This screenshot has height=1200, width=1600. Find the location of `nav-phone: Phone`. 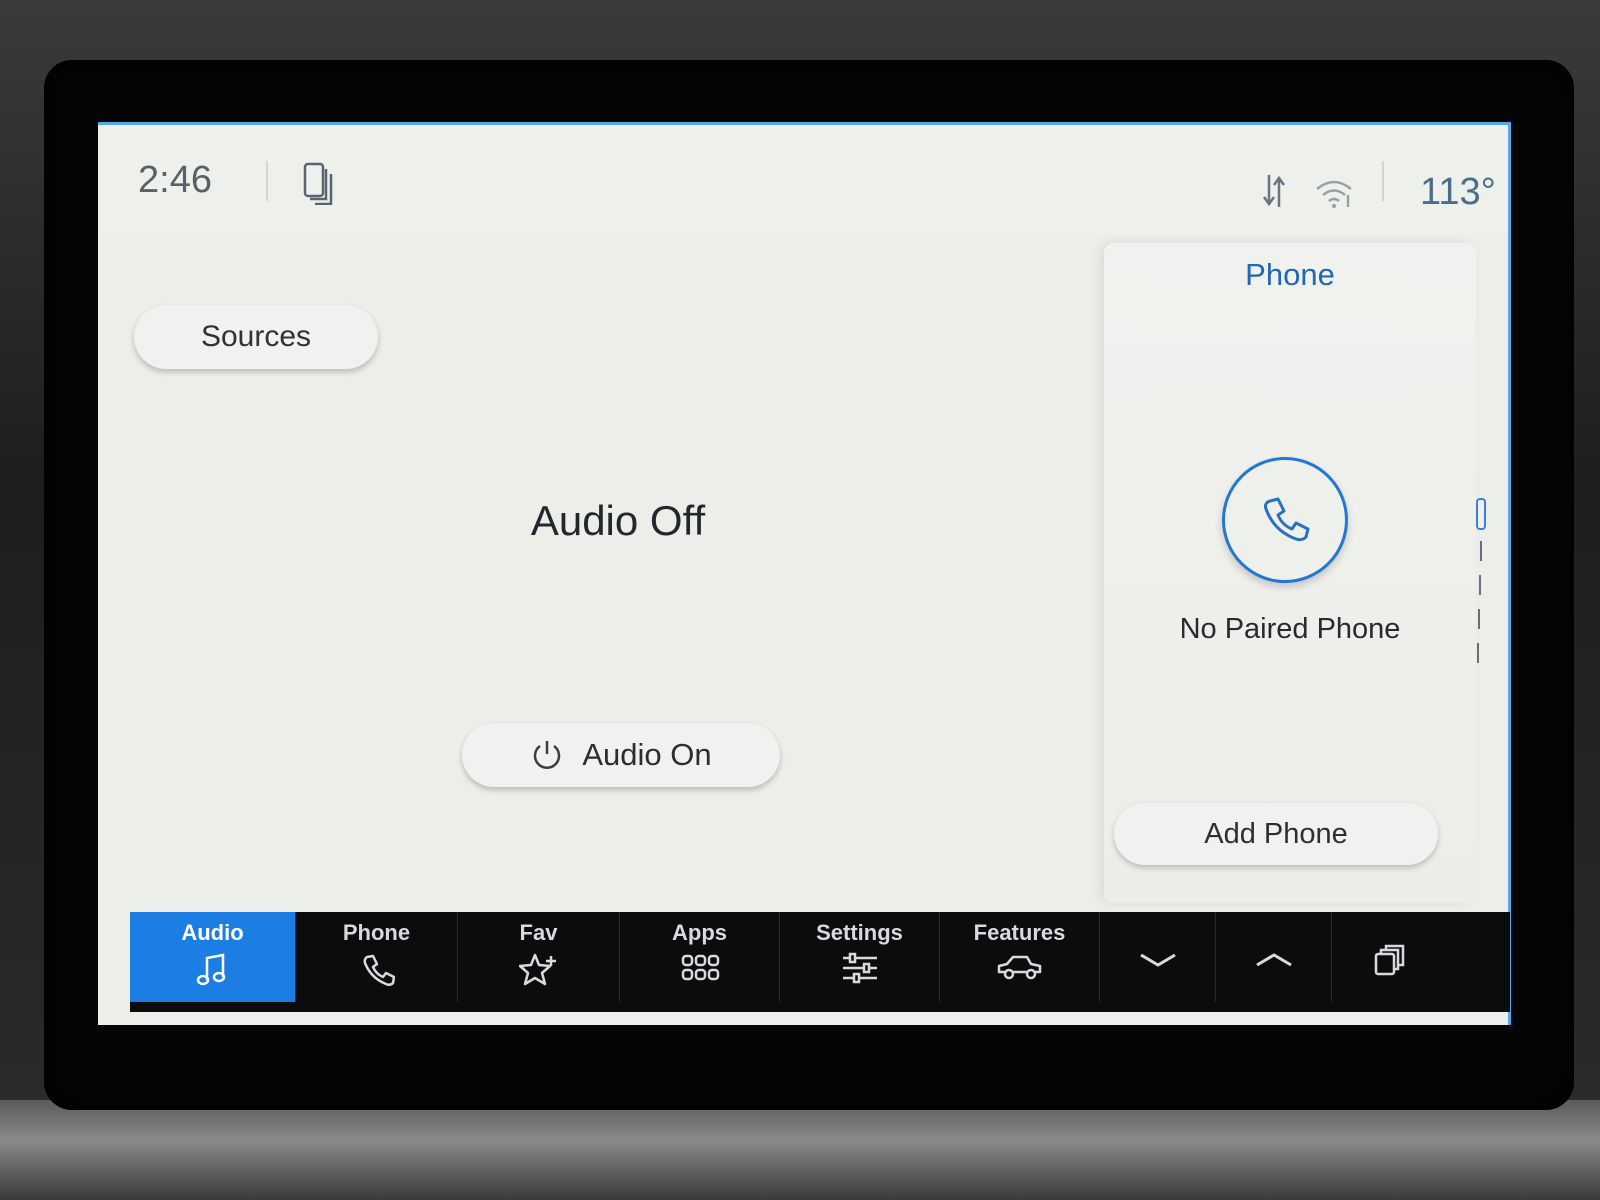

nav-phone: Phone is located at coordinates (377, 957).